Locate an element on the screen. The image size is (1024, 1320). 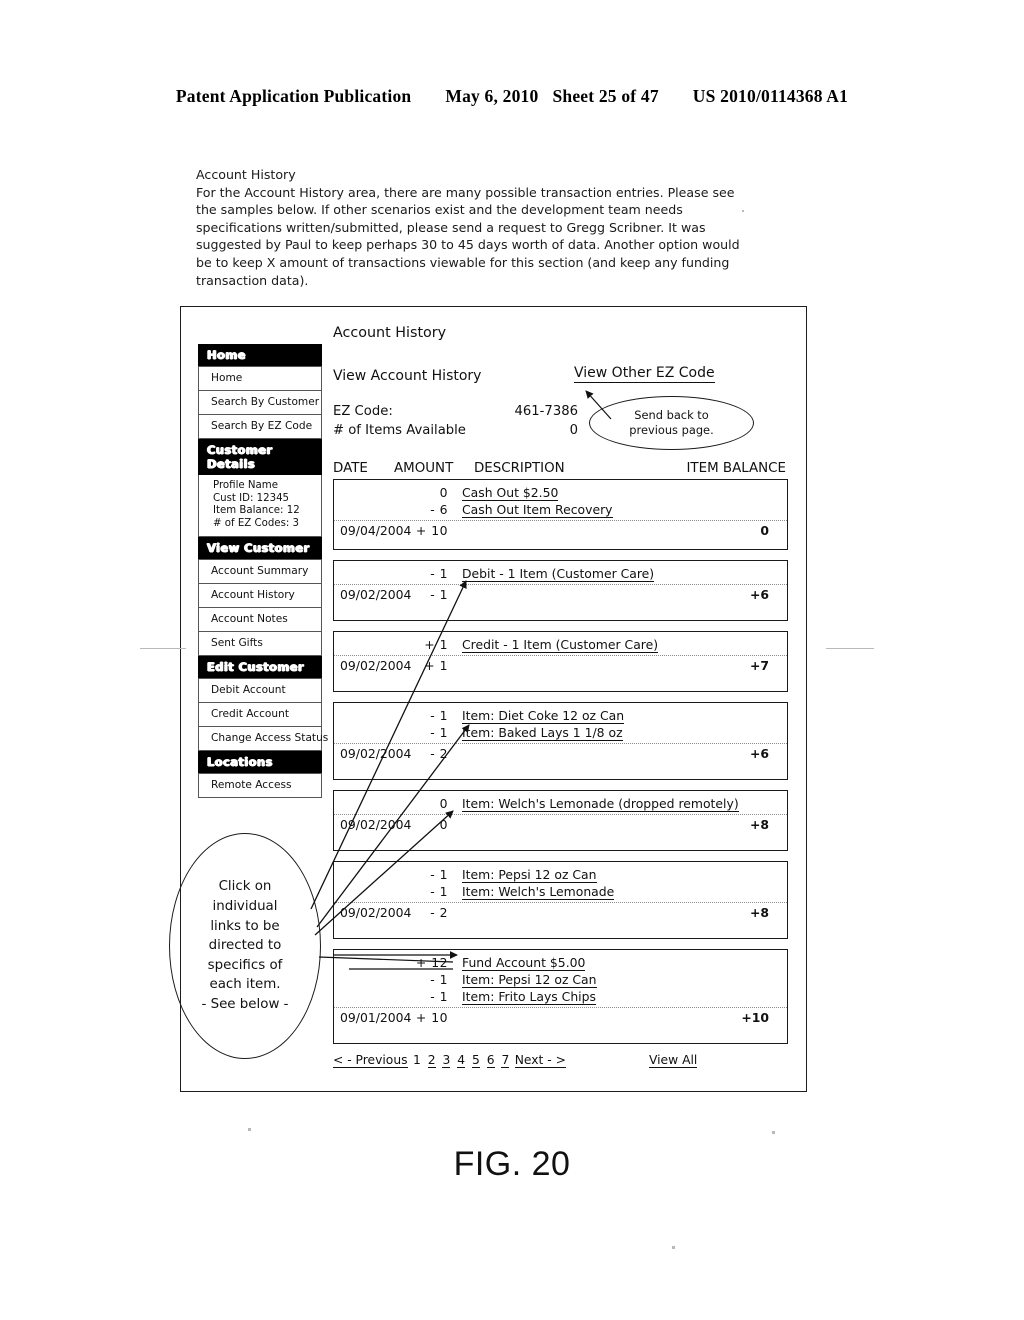
customer-ez-code-count: # of EZ Codes: 3 is located at coordinates (256, 523).